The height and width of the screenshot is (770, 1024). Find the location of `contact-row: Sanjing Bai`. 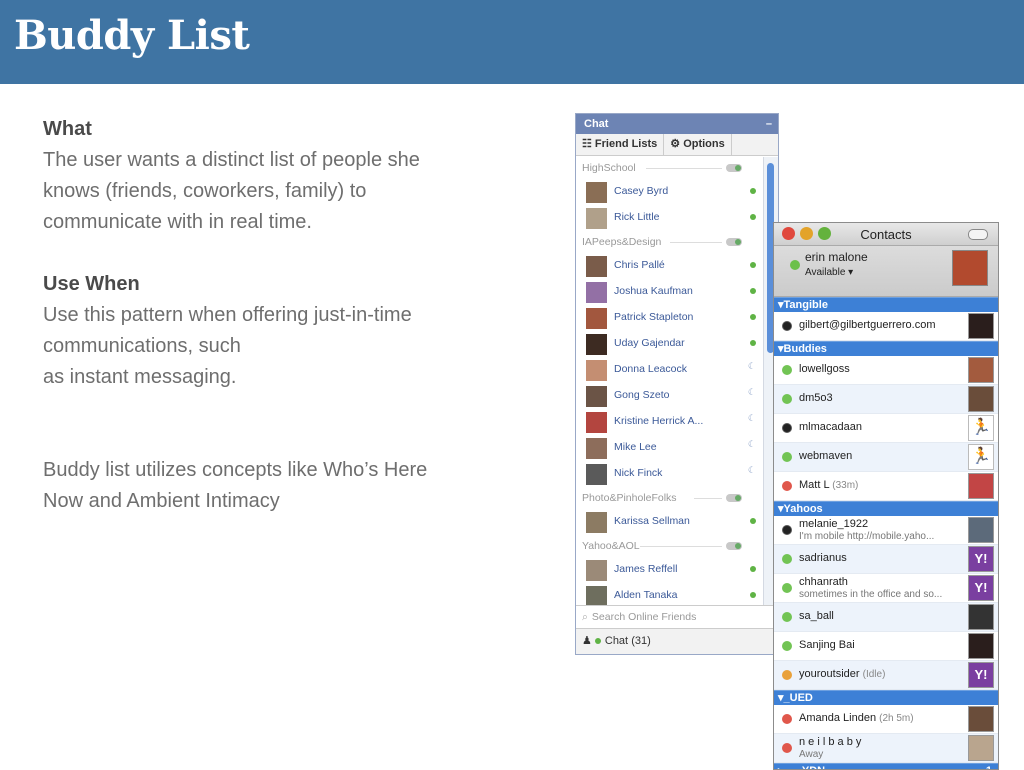

contact-row: Sanjing Bai is located at coordinates (886, 646).